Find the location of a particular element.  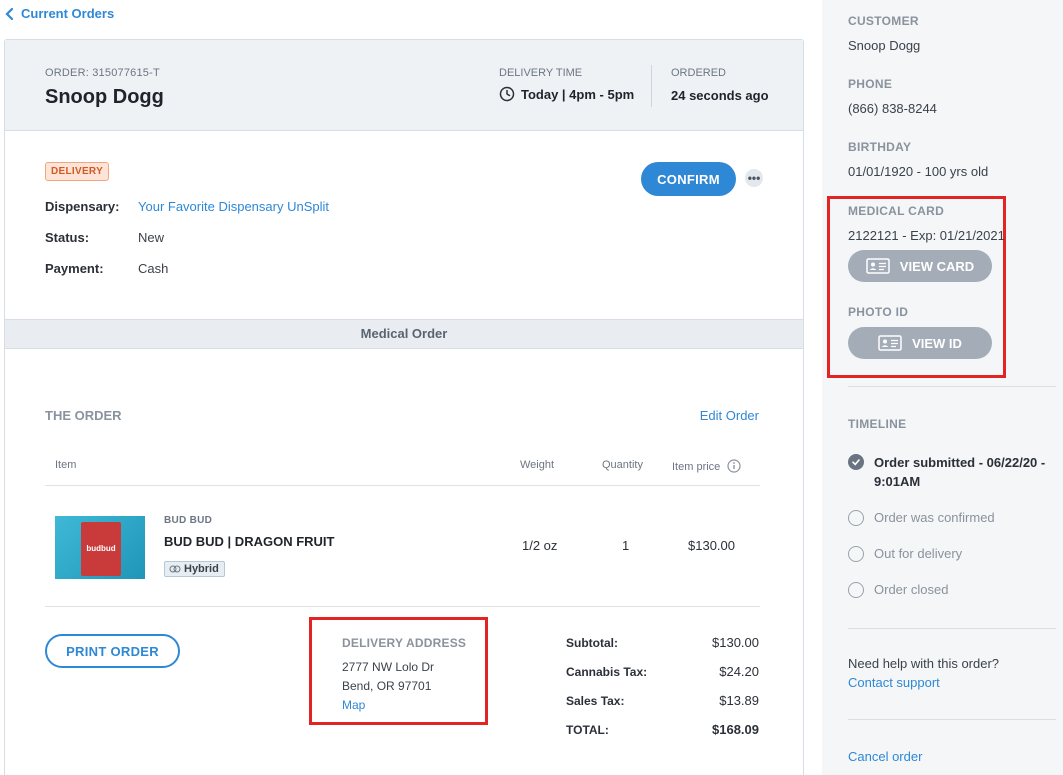

column-header-weight: Weight is located at coordinates (537, 465).